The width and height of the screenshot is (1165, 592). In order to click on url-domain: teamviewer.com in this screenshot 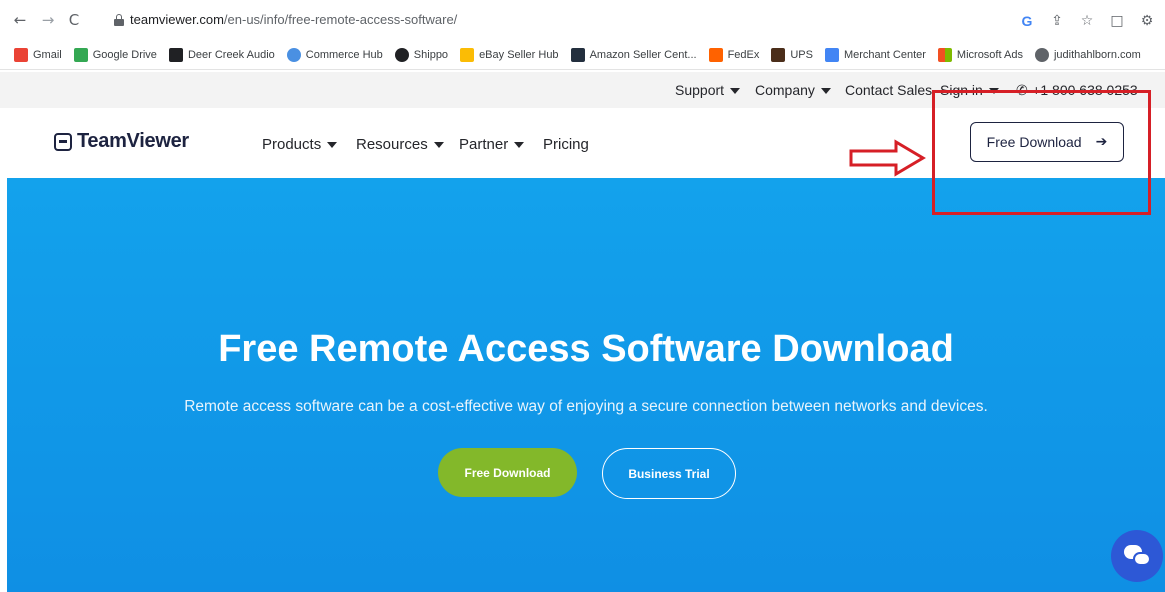, I will do `click(177, 19)`.